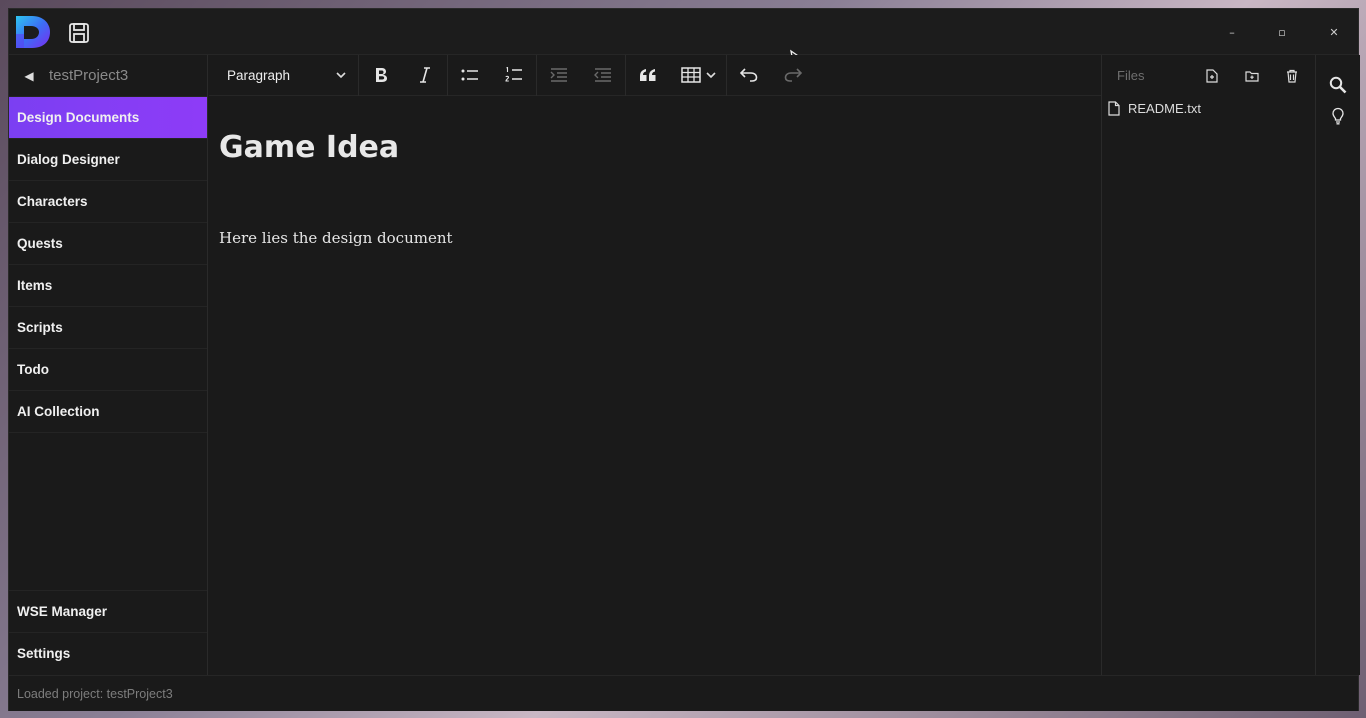  What do you see at coordinates (108, 202) in the screenshot?
I see `sidebar-item-characters: Characters` at bounding box center [108, 202].